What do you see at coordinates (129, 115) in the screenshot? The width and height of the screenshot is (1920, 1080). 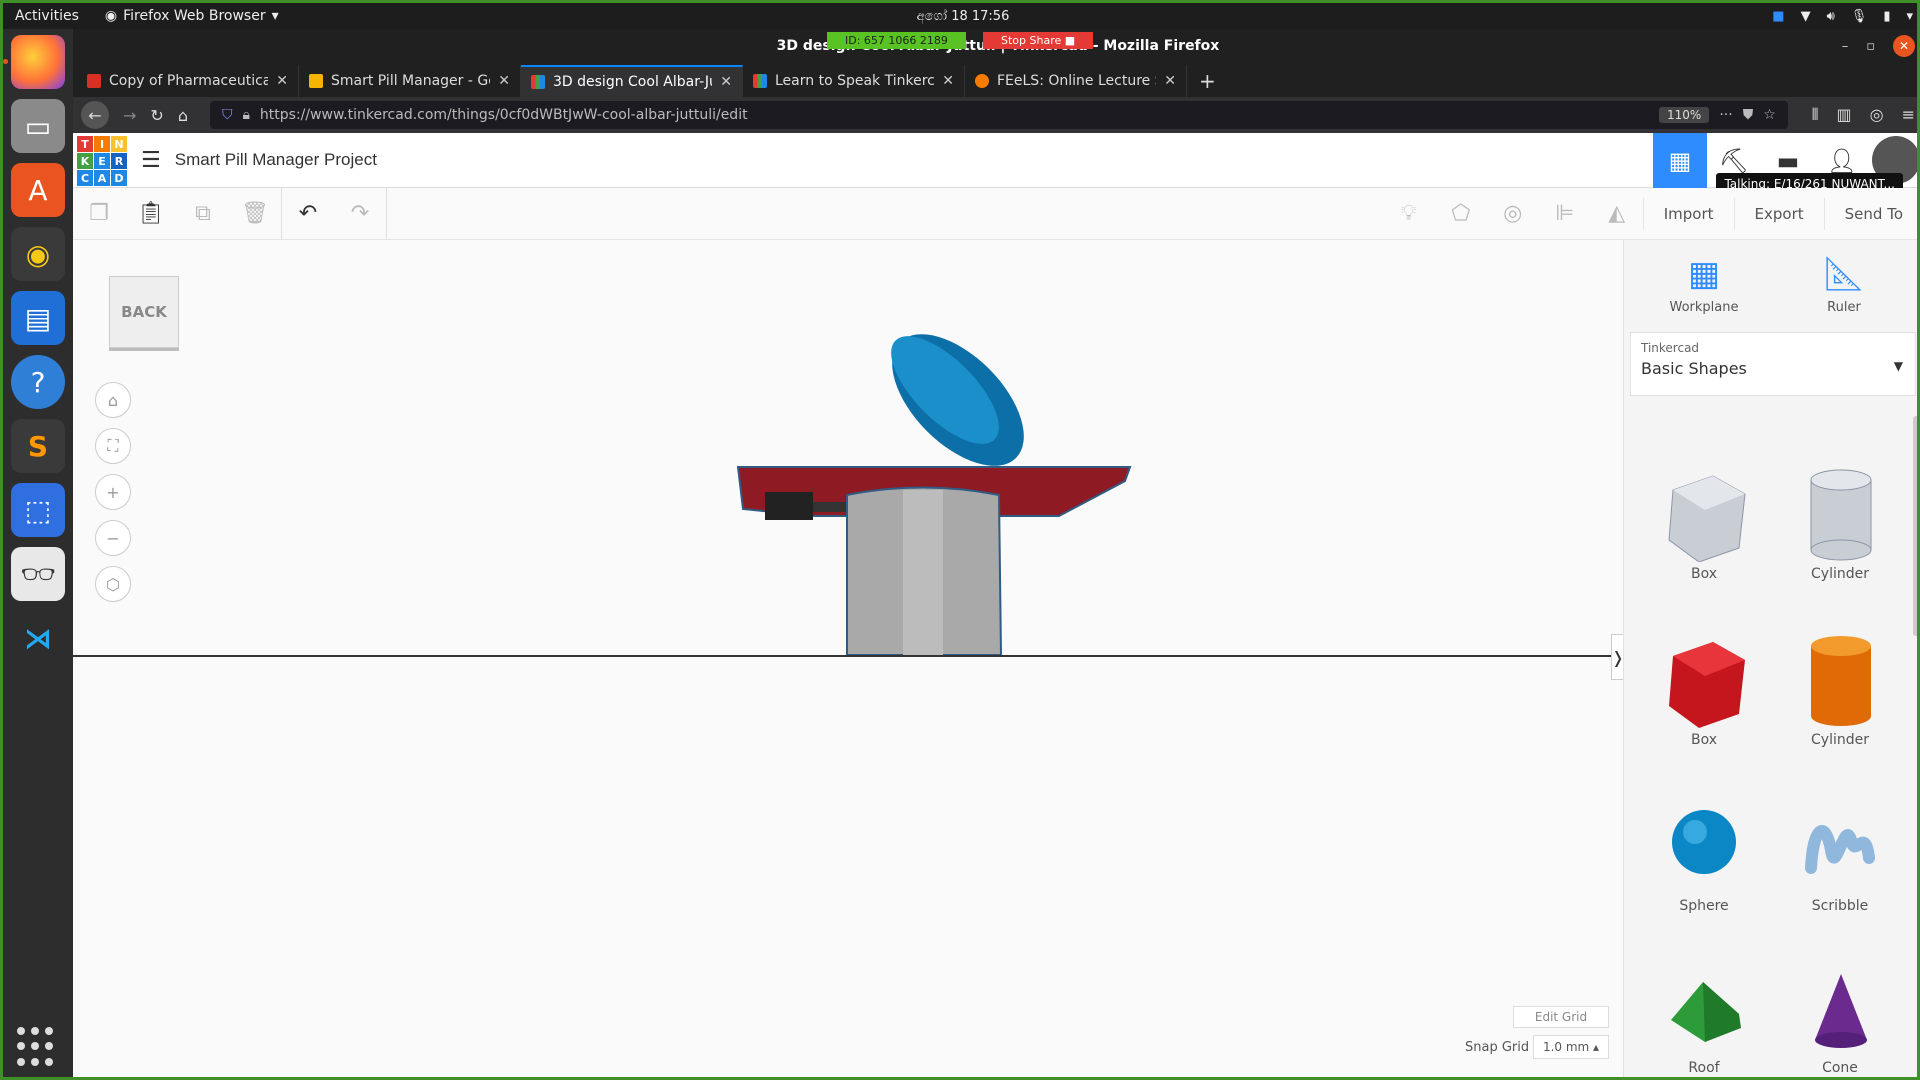 I see `forward-arrow-icon: →` at bounding box center [129, 115].